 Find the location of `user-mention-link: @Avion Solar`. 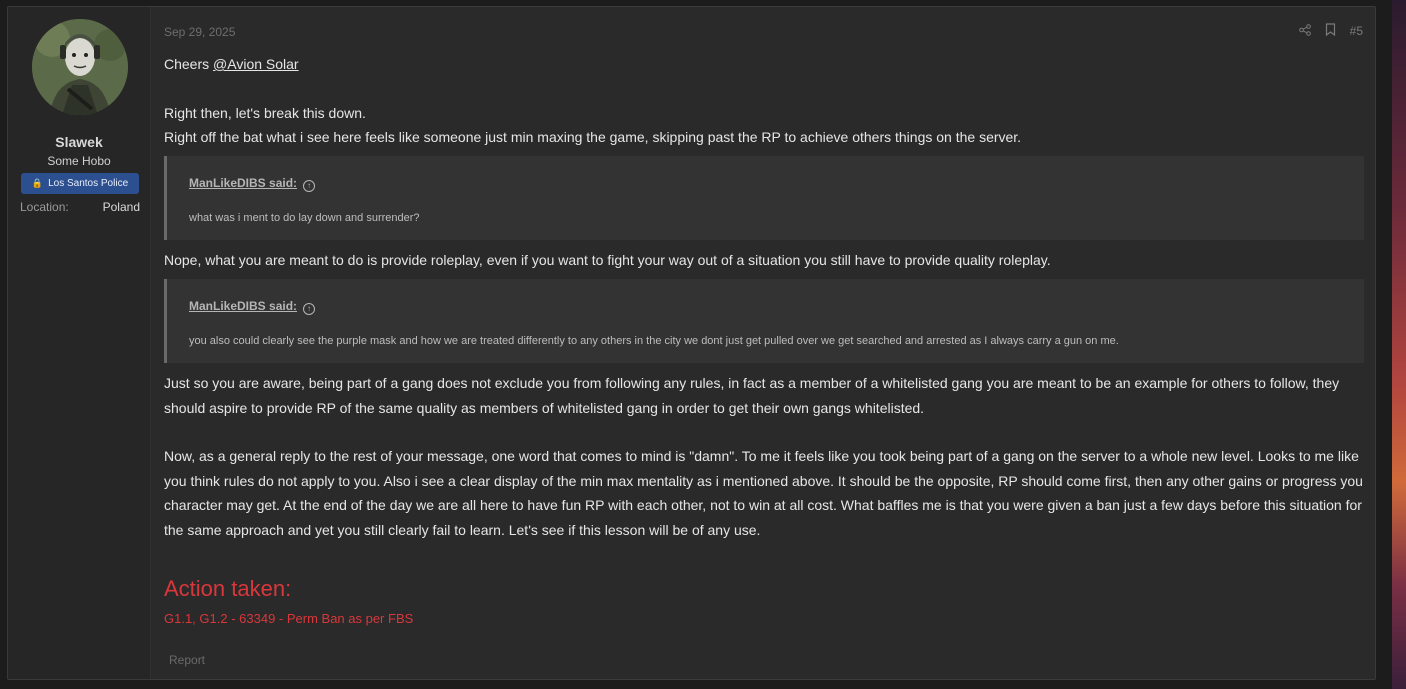

user-mention-link: @Avion Solar is located at coordinates (256, 64).